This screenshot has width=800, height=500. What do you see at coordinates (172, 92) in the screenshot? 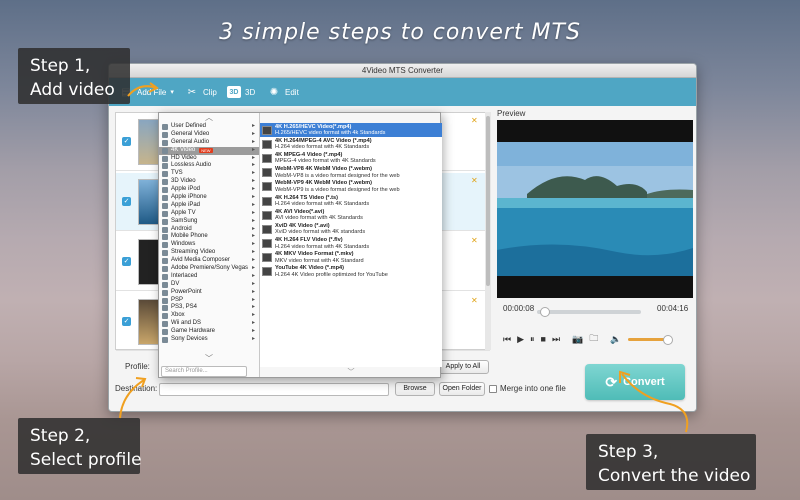
I see `chevron-down-icon: ▾` at bounding box center [172, 92].